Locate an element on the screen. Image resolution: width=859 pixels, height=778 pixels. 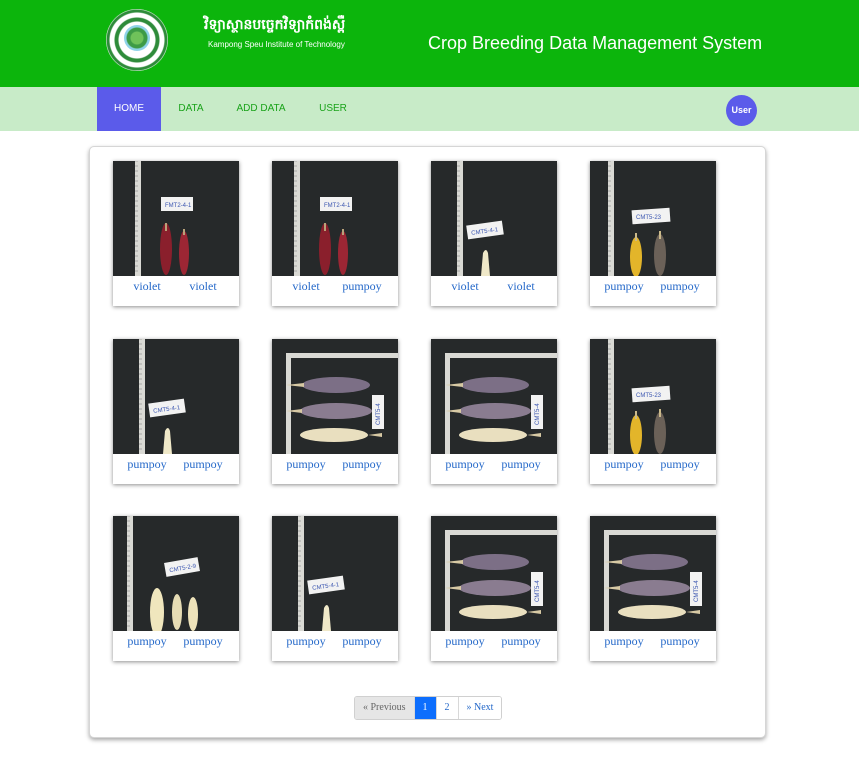
gallery-card: FMT2-4-1 violet pumpoy is located at coordinates (335, 233).